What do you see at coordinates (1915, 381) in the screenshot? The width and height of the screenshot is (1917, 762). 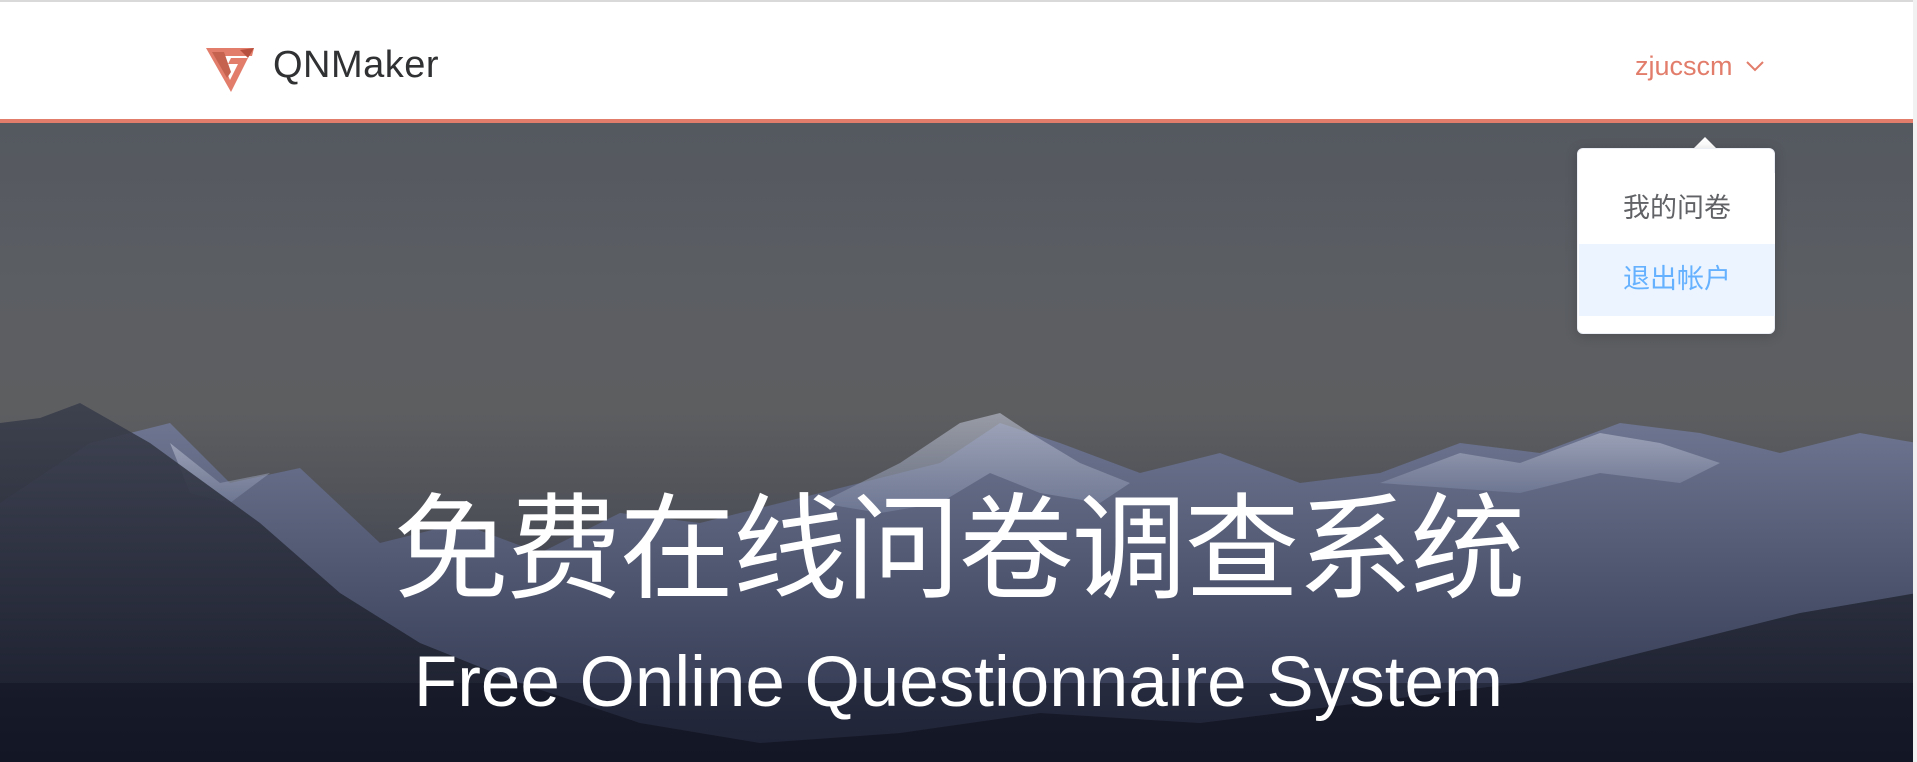 I see `scrollbar` at bounding box center [1915, 381].